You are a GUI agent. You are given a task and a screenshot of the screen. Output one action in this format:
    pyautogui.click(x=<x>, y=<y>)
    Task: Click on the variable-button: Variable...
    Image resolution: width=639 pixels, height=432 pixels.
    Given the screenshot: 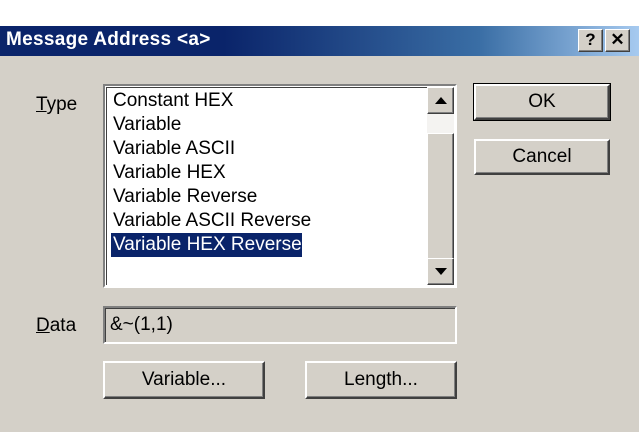 What is the action you would take?
    pyautogui.click(x=184, y=380)
    